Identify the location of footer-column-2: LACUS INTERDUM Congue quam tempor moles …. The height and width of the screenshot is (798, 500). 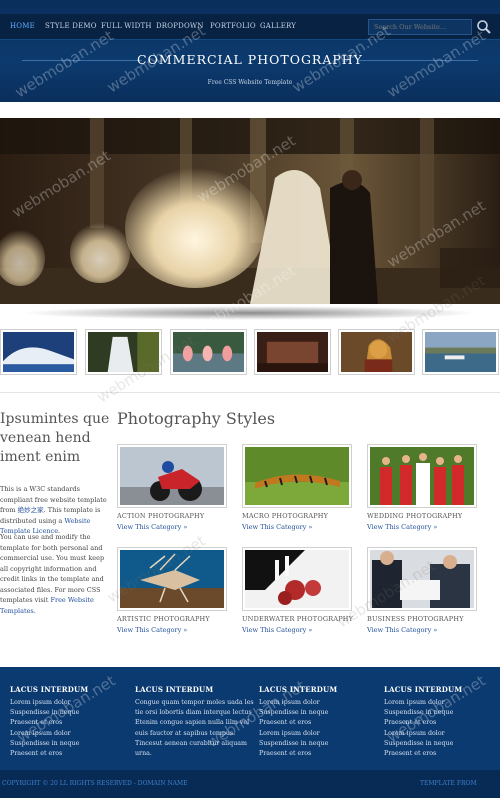
(195, 722).